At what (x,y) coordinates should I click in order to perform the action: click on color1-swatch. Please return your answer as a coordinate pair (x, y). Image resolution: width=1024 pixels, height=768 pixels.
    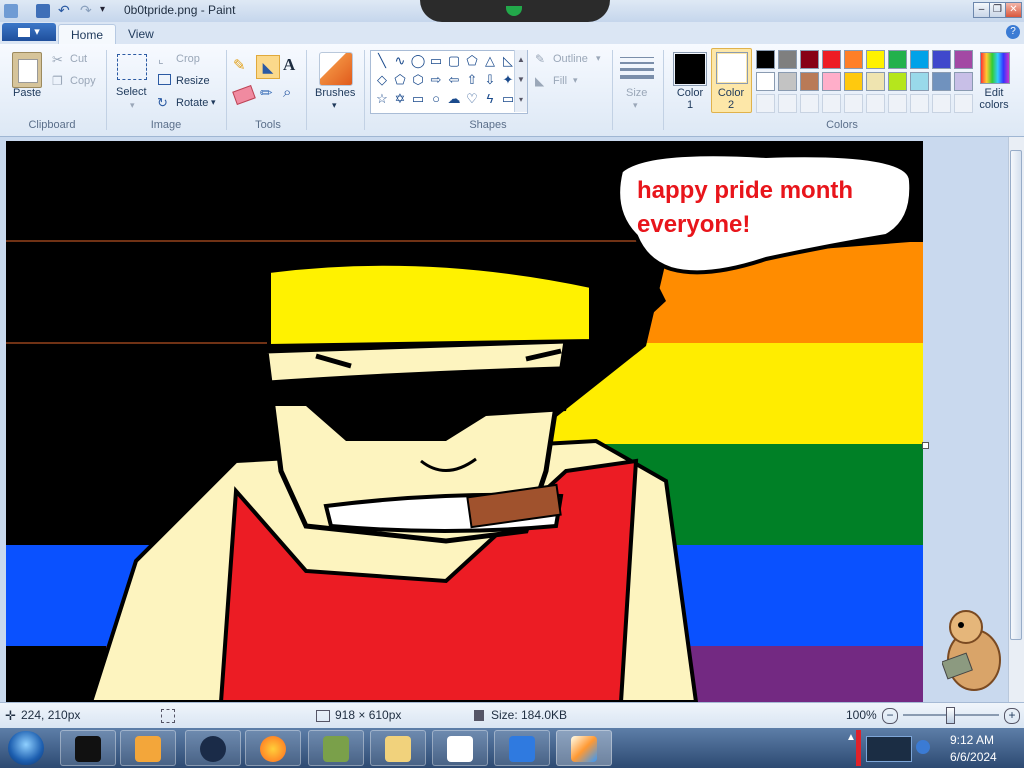
    Looking at the image, I should click on (690, 69).